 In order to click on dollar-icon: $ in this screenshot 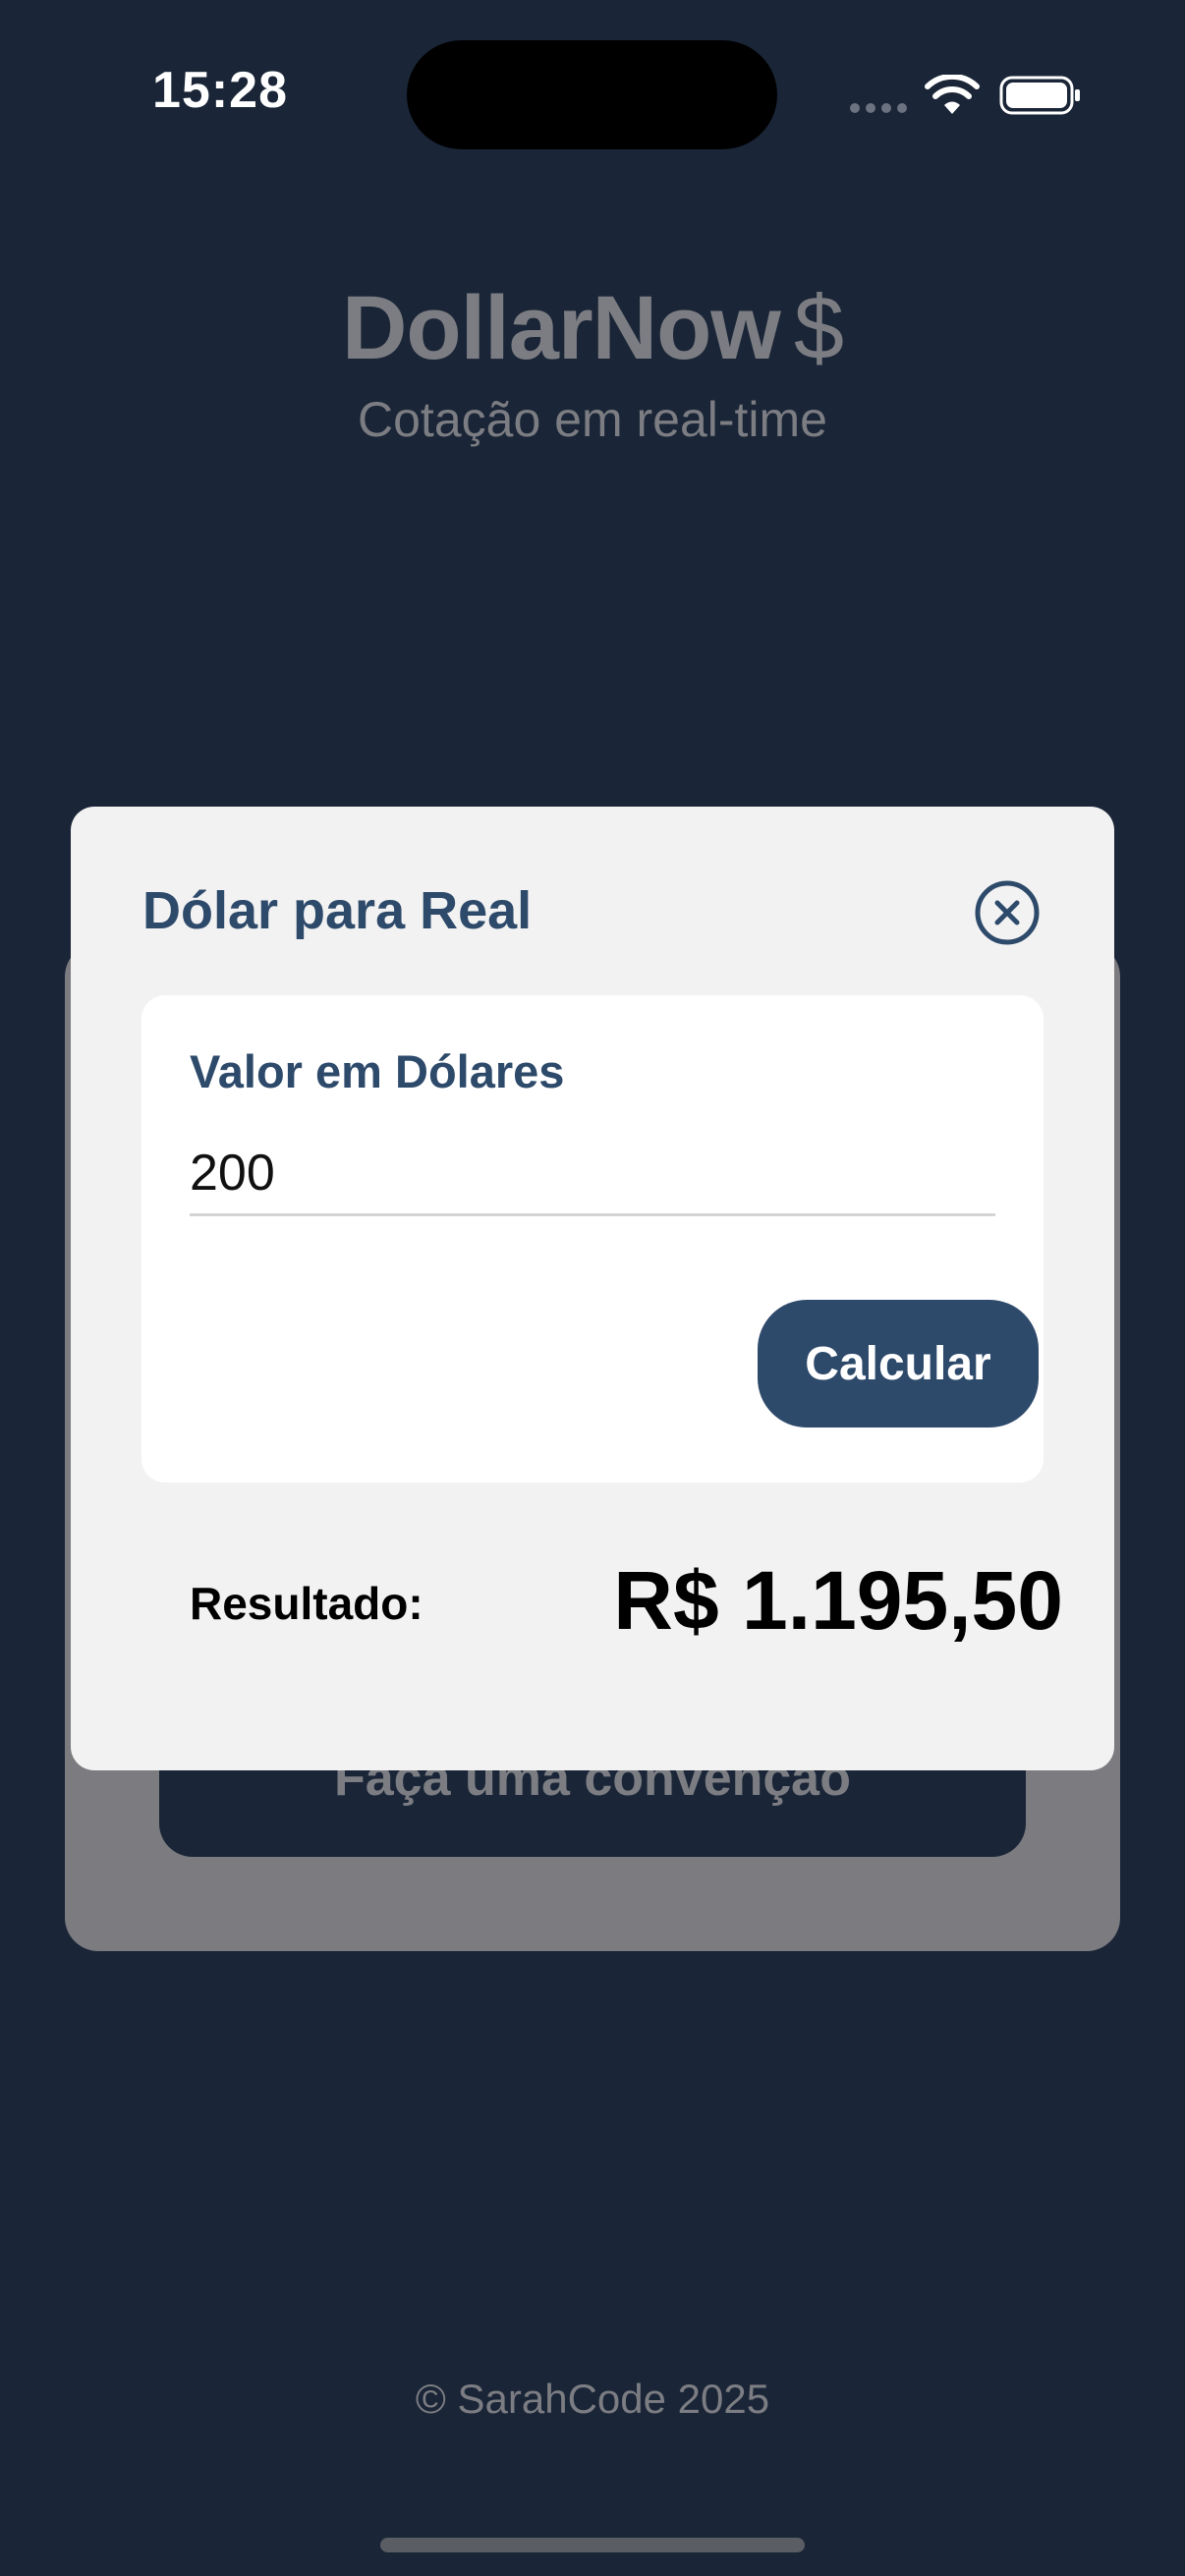, I will do `click(819, 328)`.